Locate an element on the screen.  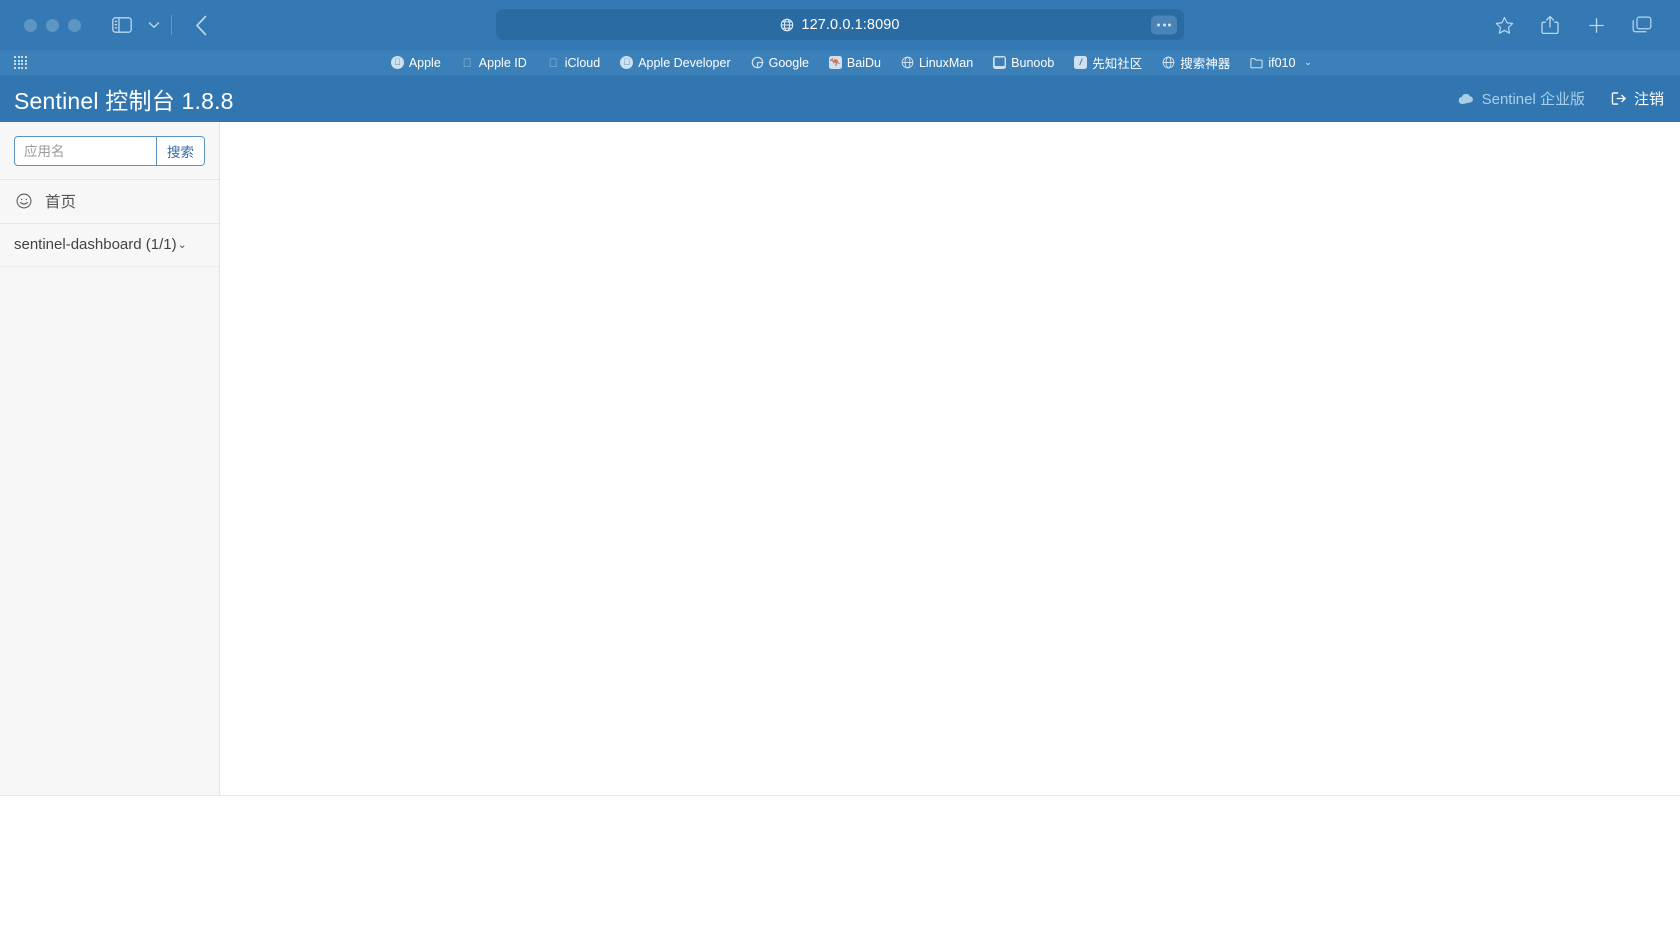
bookmark-sousuoshenqi: 搜索神器 is located at coordinates (1196, 62).